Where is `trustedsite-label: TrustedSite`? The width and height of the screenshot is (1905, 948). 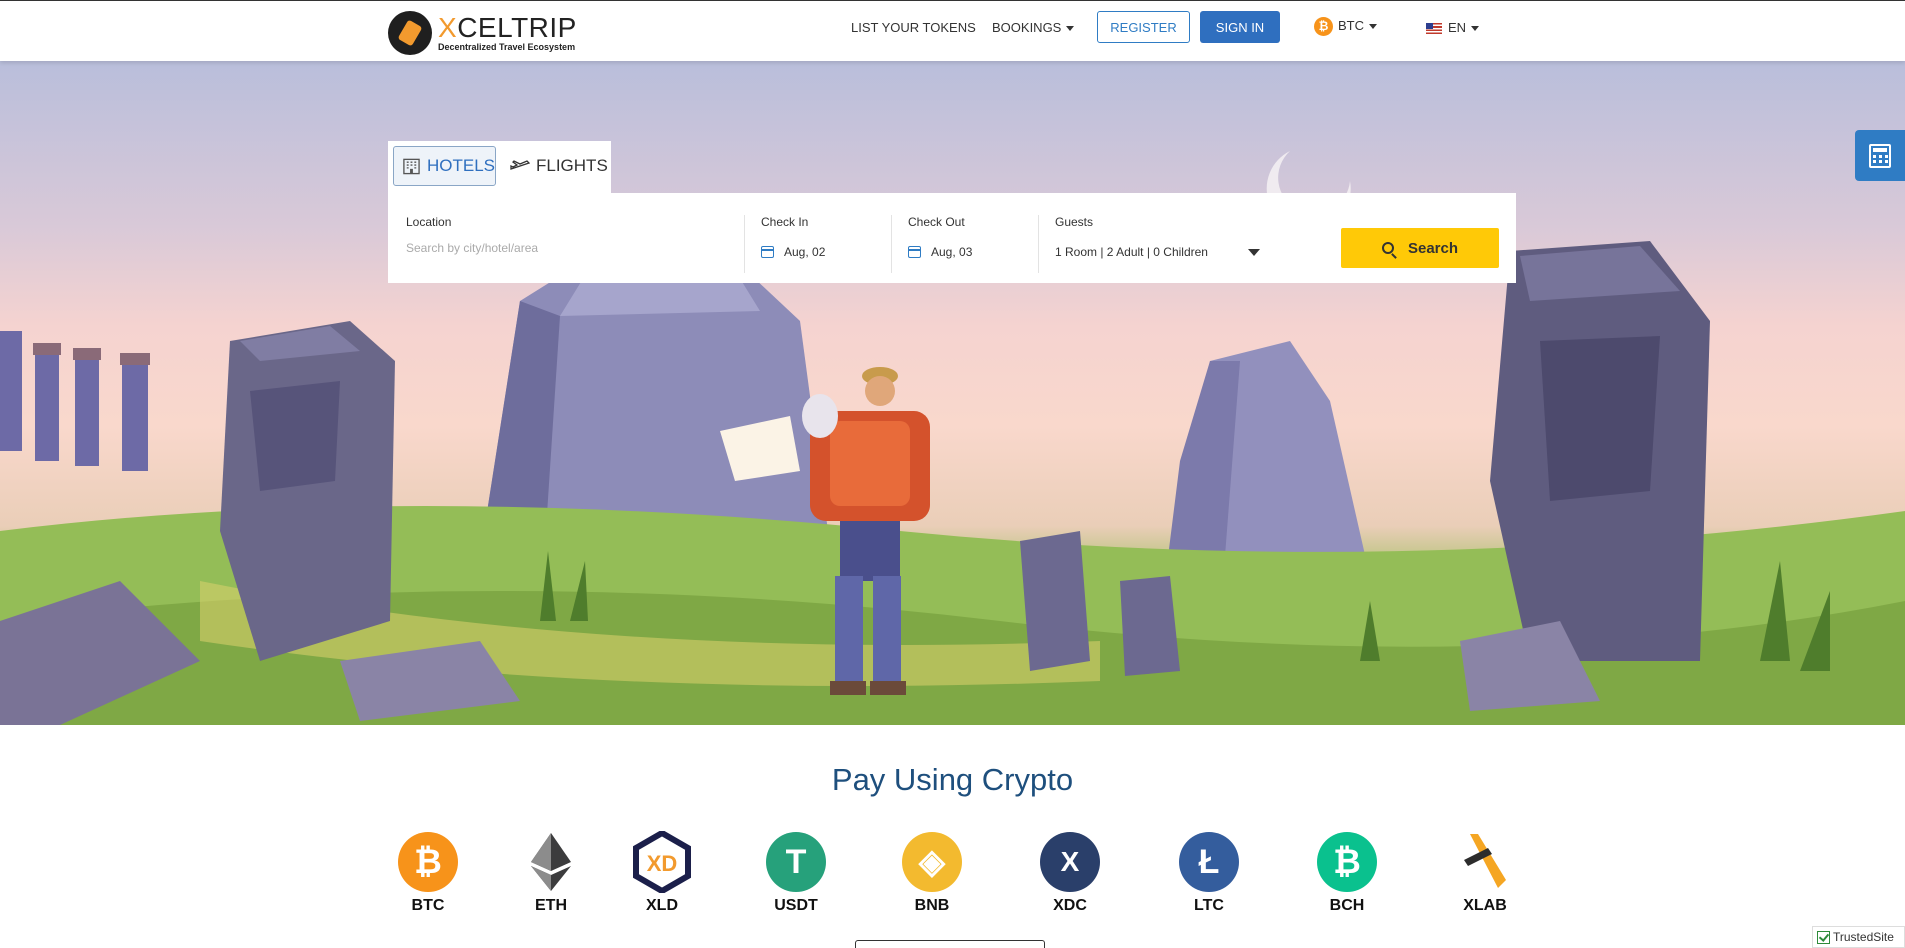 trustedsite-label: TrustedSite is located at coordinates (1863, 937).